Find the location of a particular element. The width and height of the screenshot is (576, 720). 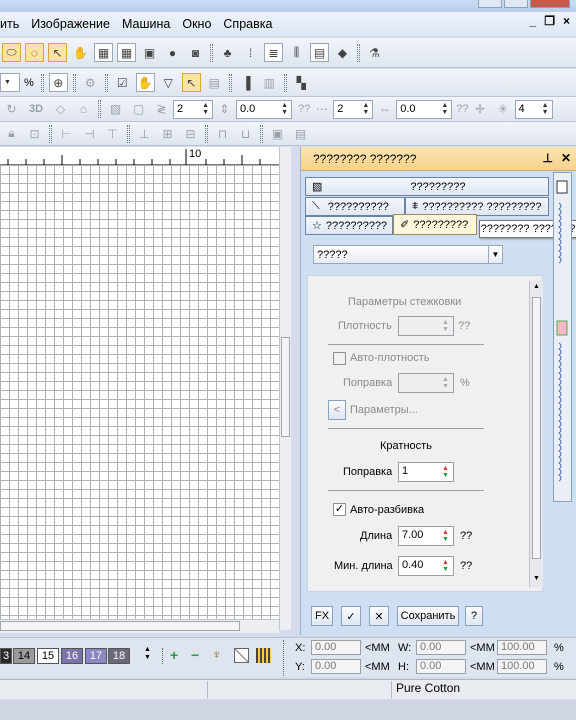

color-swatch: 18 is located at coordinates (119, 656).